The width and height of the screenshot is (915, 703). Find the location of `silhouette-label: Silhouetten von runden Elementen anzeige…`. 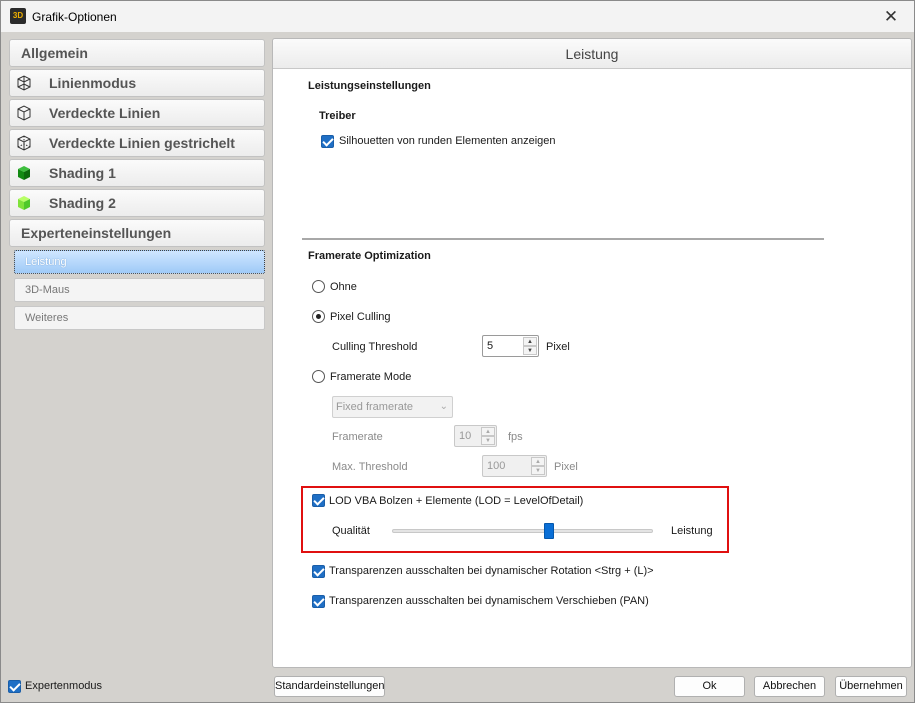

silhouette-label: Silhouetten von runden Elementen anzeige… is located at coordinates (447, 141).